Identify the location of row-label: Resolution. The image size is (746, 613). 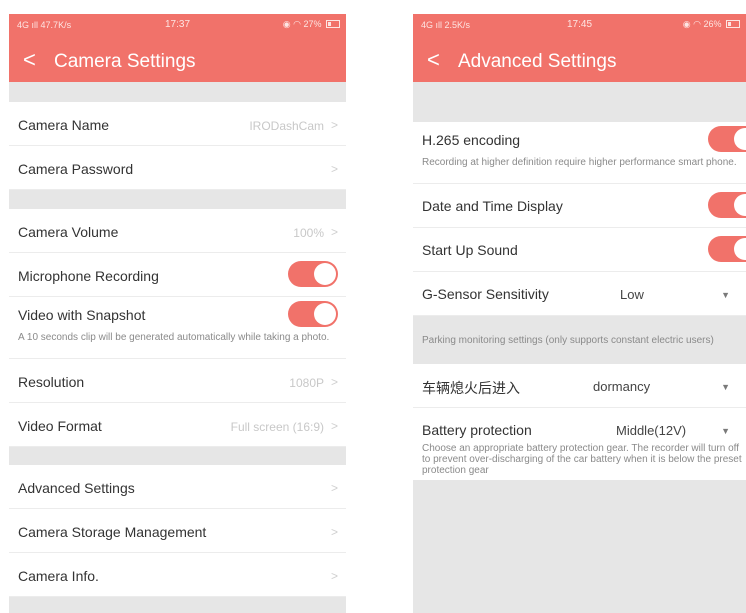
(51, 382).